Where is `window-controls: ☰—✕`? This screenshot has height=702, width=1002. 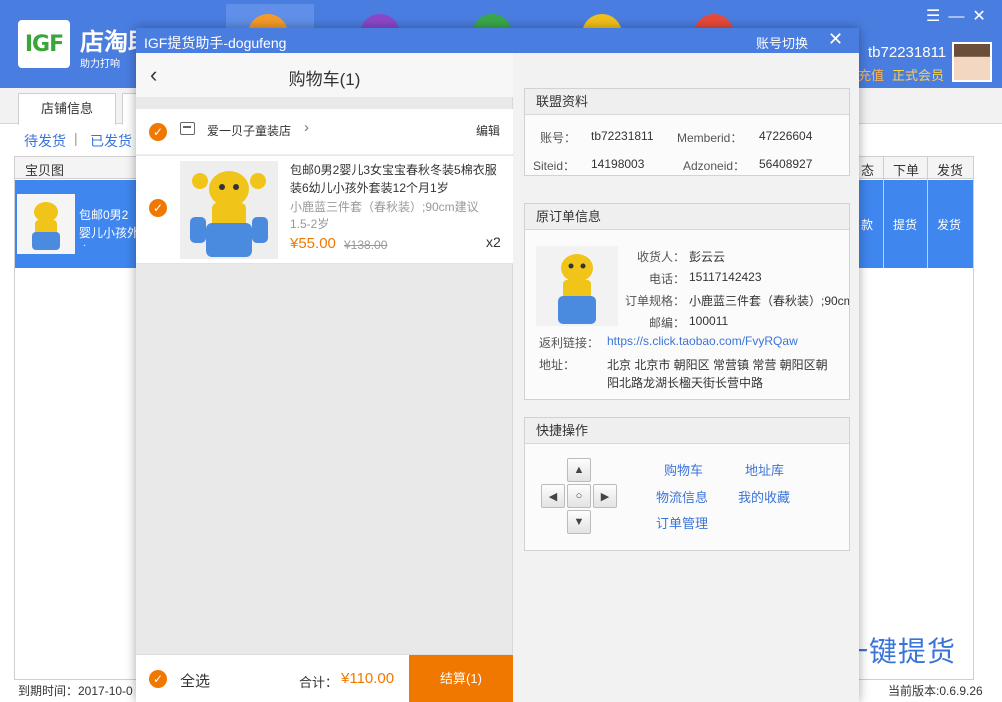
window-controls: ☰—✕ is located at coordinates (960, 16).